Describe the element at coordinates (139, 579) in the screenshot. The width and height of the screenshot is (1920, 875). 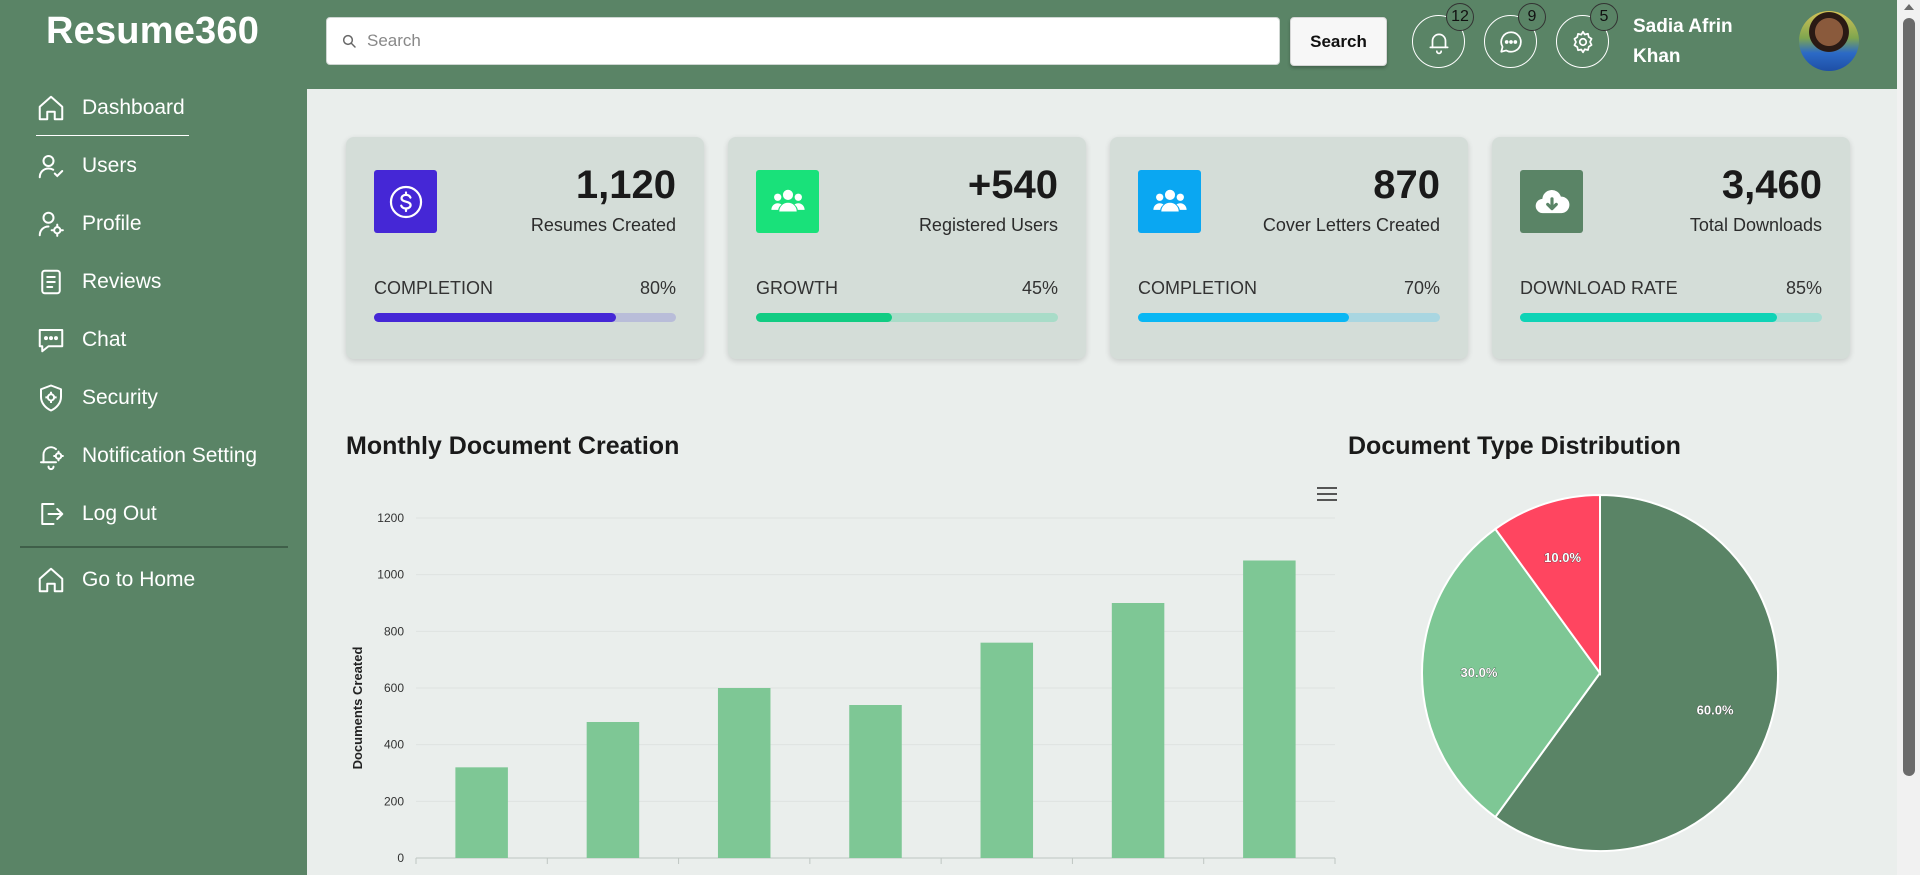
I see `sidebar-item-label: Go to Home` at that location.